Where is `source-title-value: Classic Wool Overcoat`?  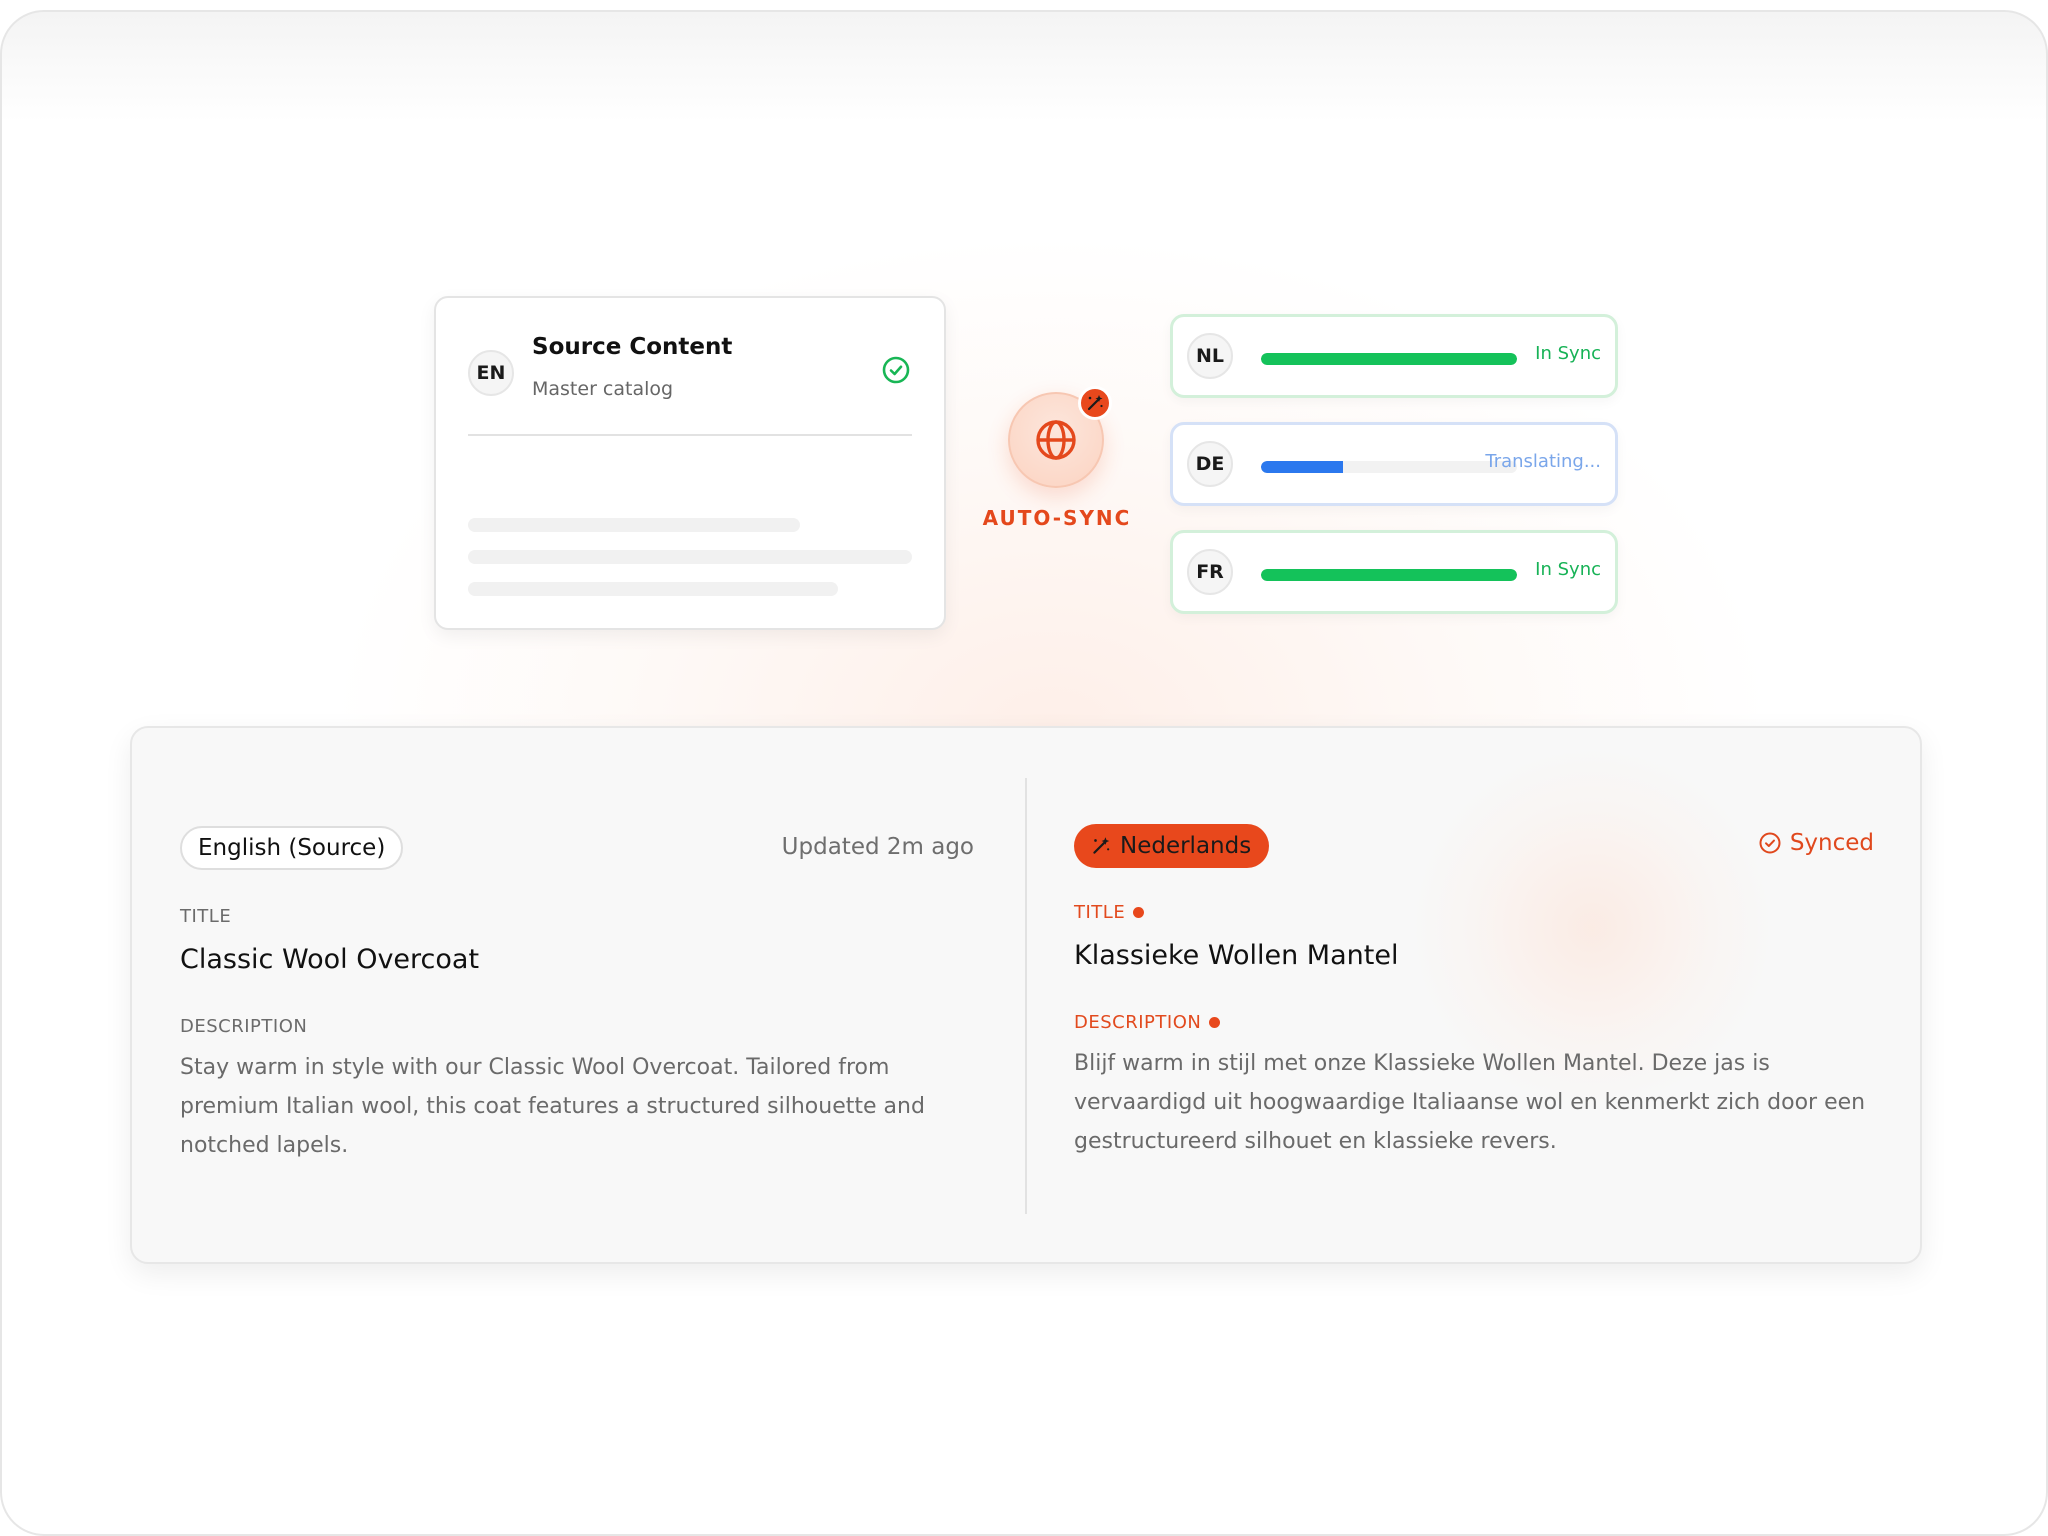
source-title-value: Classic Wool Overcoat is located at coordinates (330, 959).